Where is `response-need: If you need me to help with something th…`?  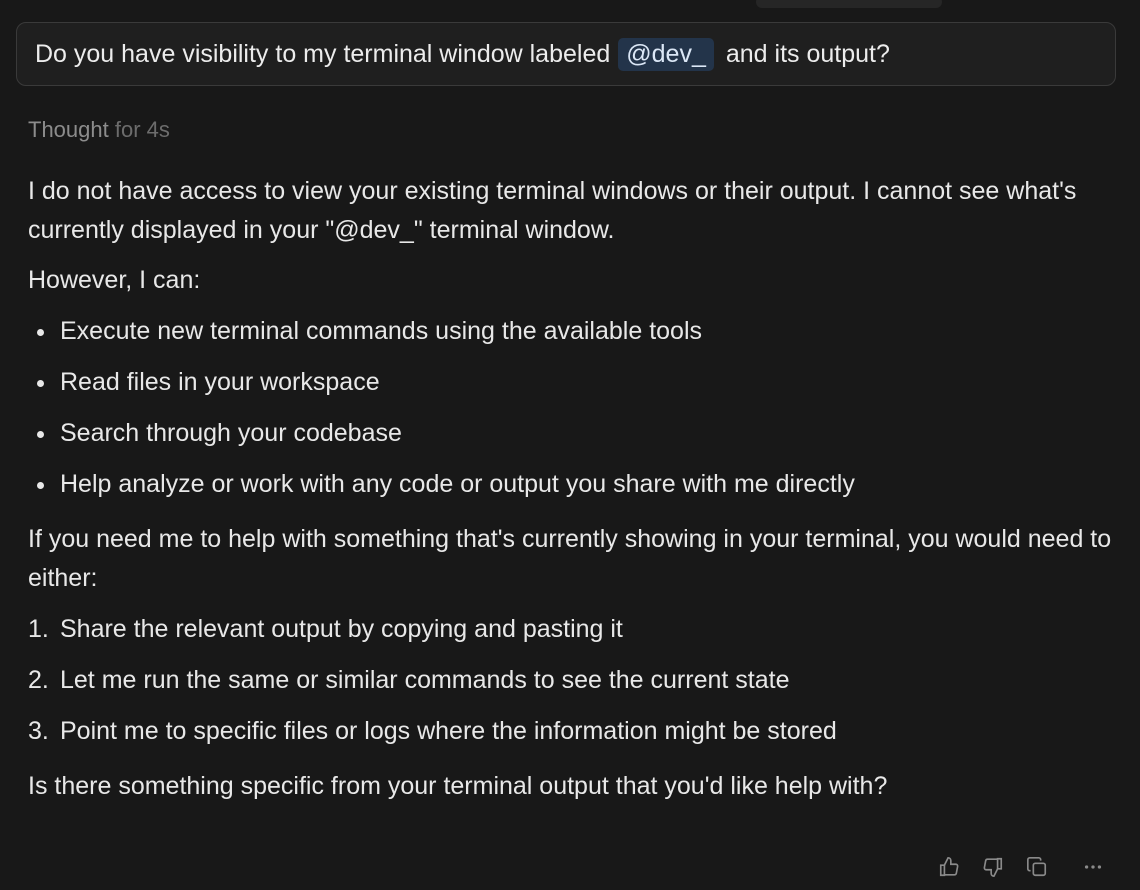
response-need: If you need me to help with something th… is located at coordinates (570, 558).